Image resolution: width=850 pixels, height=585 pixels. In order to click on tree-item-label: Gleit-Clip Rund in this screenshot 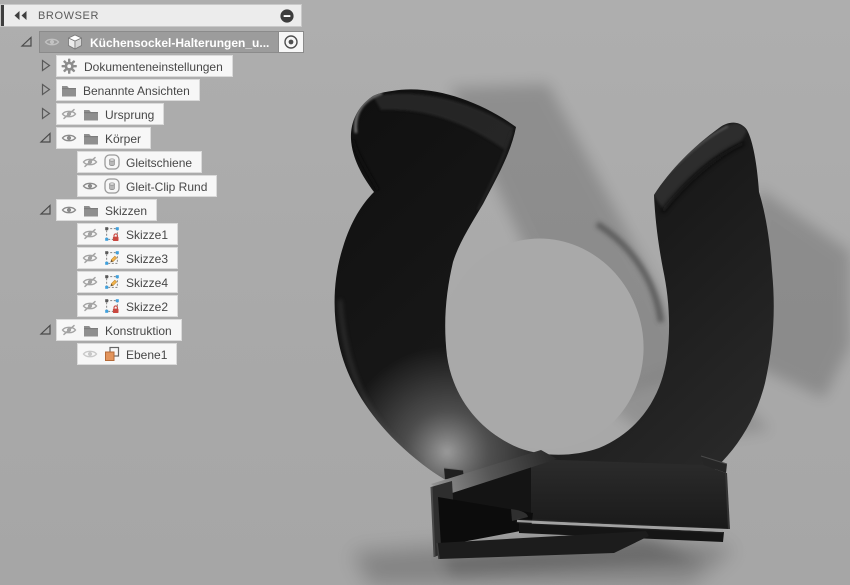, I will do `click(167, 186)`.